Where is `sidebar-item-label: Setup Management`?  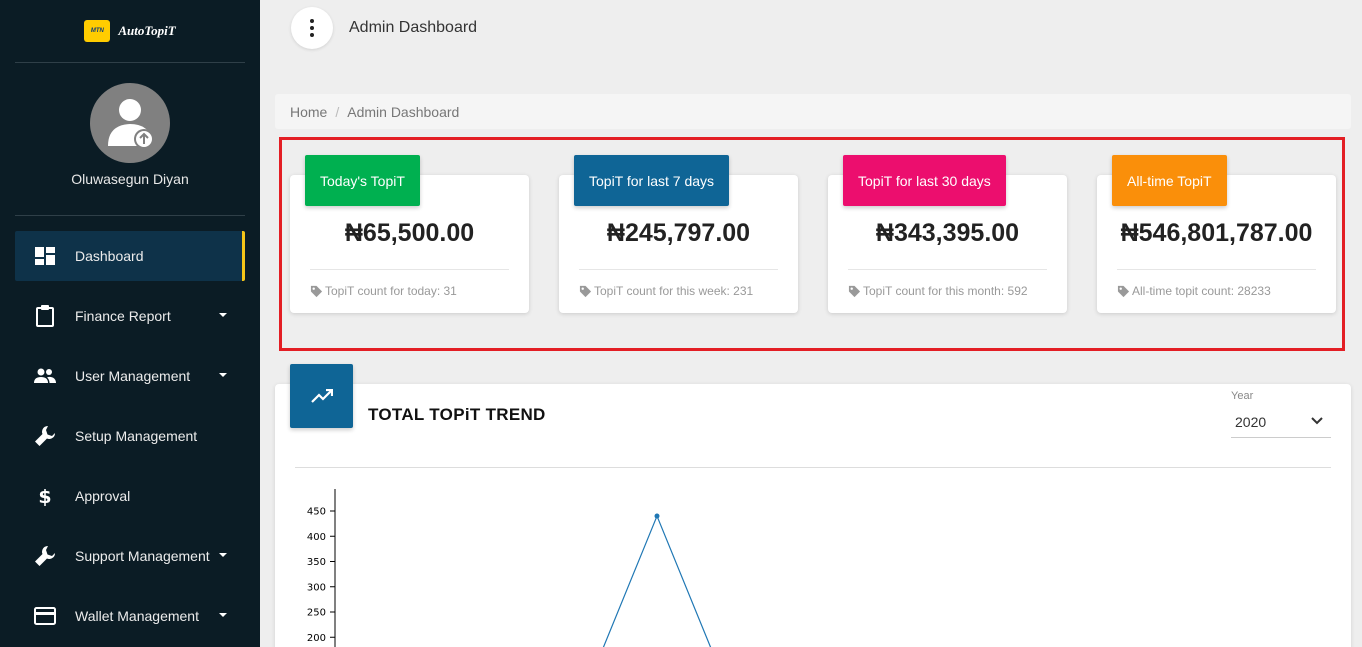
sidebar-item-label: Setup Management is located at coordinates (136, 436).